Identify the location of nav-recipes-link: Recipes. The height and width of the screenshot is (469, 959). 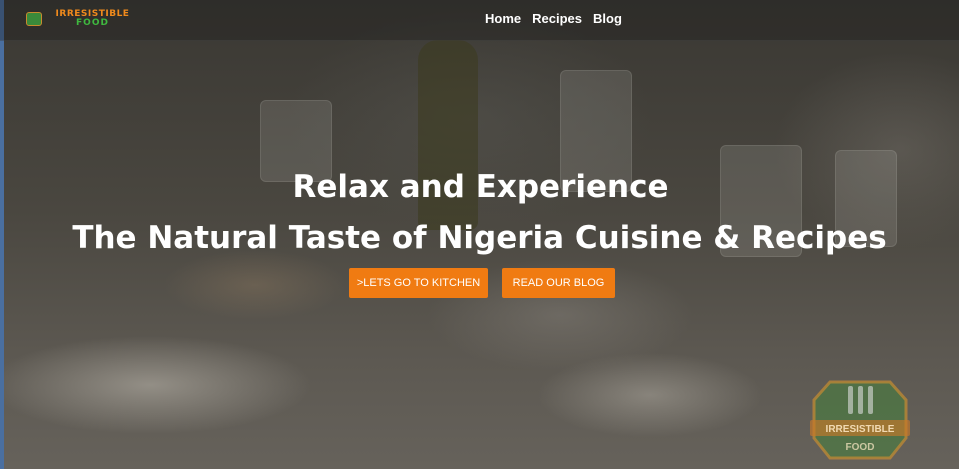
(557, 19).